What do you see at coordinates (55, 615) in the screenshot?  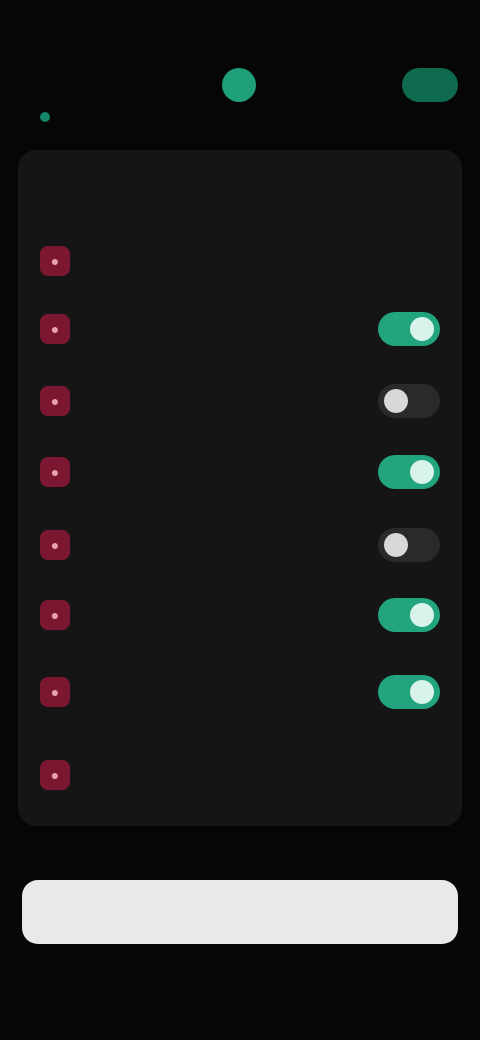 I see `globe-icon: ●` at bounding box center [55, 615].